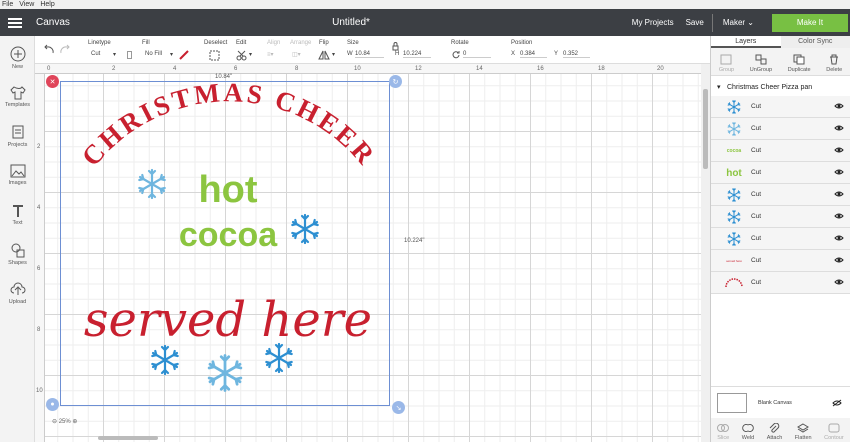 The width and height of the screenshot is (850, 442). What do you see at coordinates (477, 54) in the screenshot?
I see `rotate-input: 0` at bounding box center [477, 54].